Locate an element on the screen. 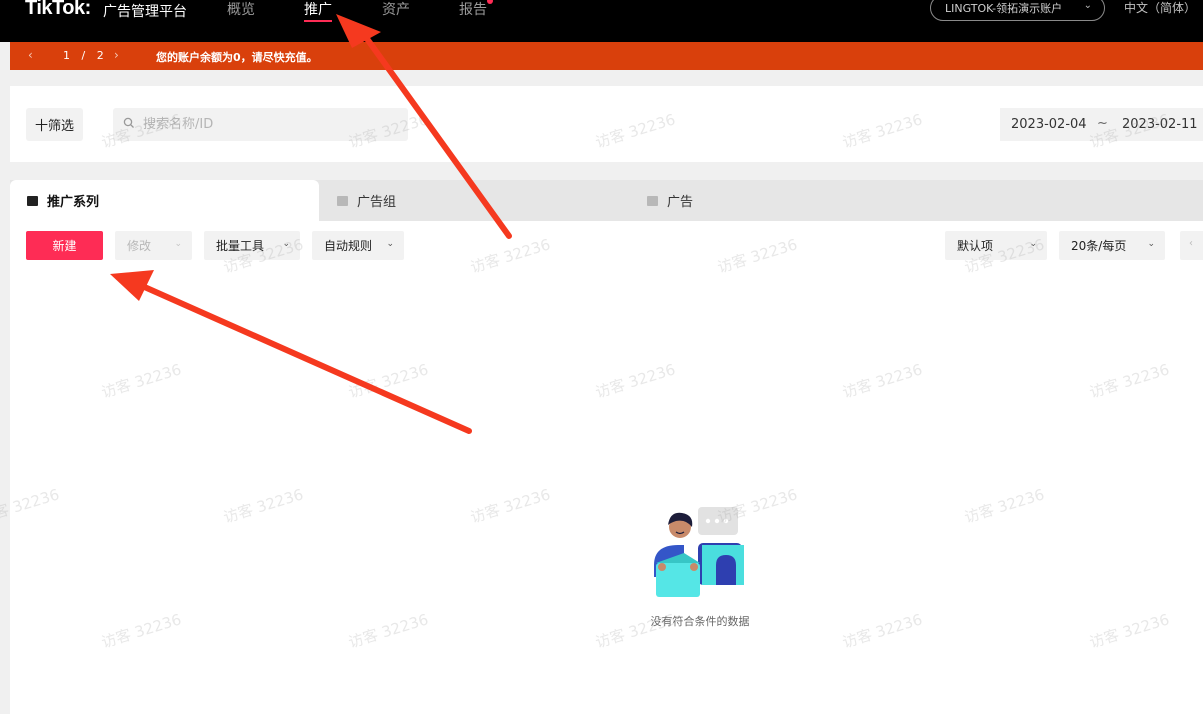  edit-label: 修改 is located at coordinates (139, 246).